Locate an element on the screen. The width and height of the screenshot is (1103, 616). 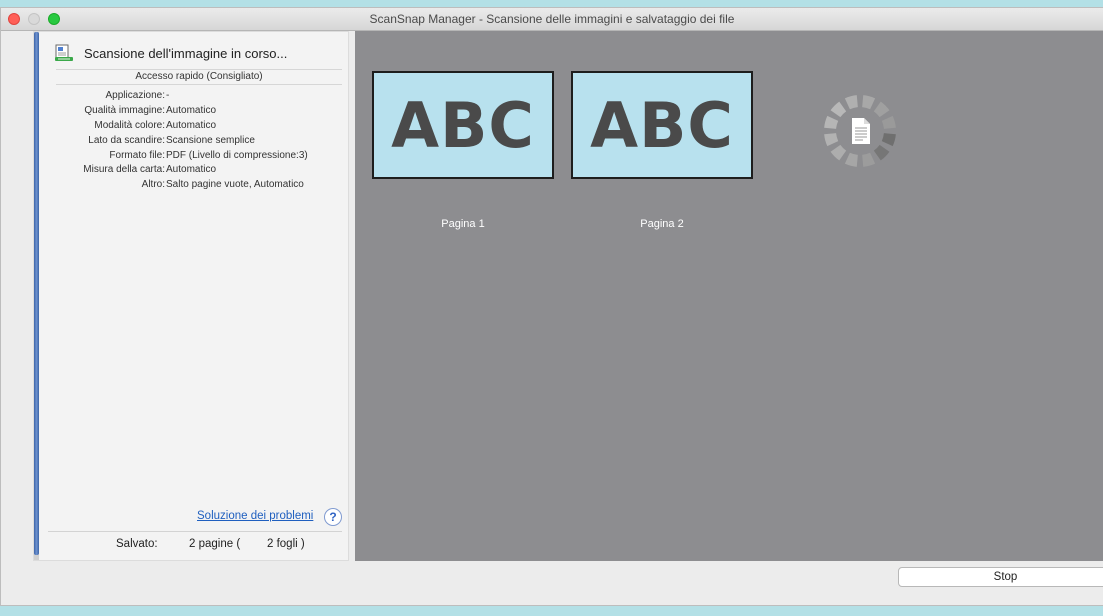
setting-label: Qualità immagine: is located at coordinates (124, 110).